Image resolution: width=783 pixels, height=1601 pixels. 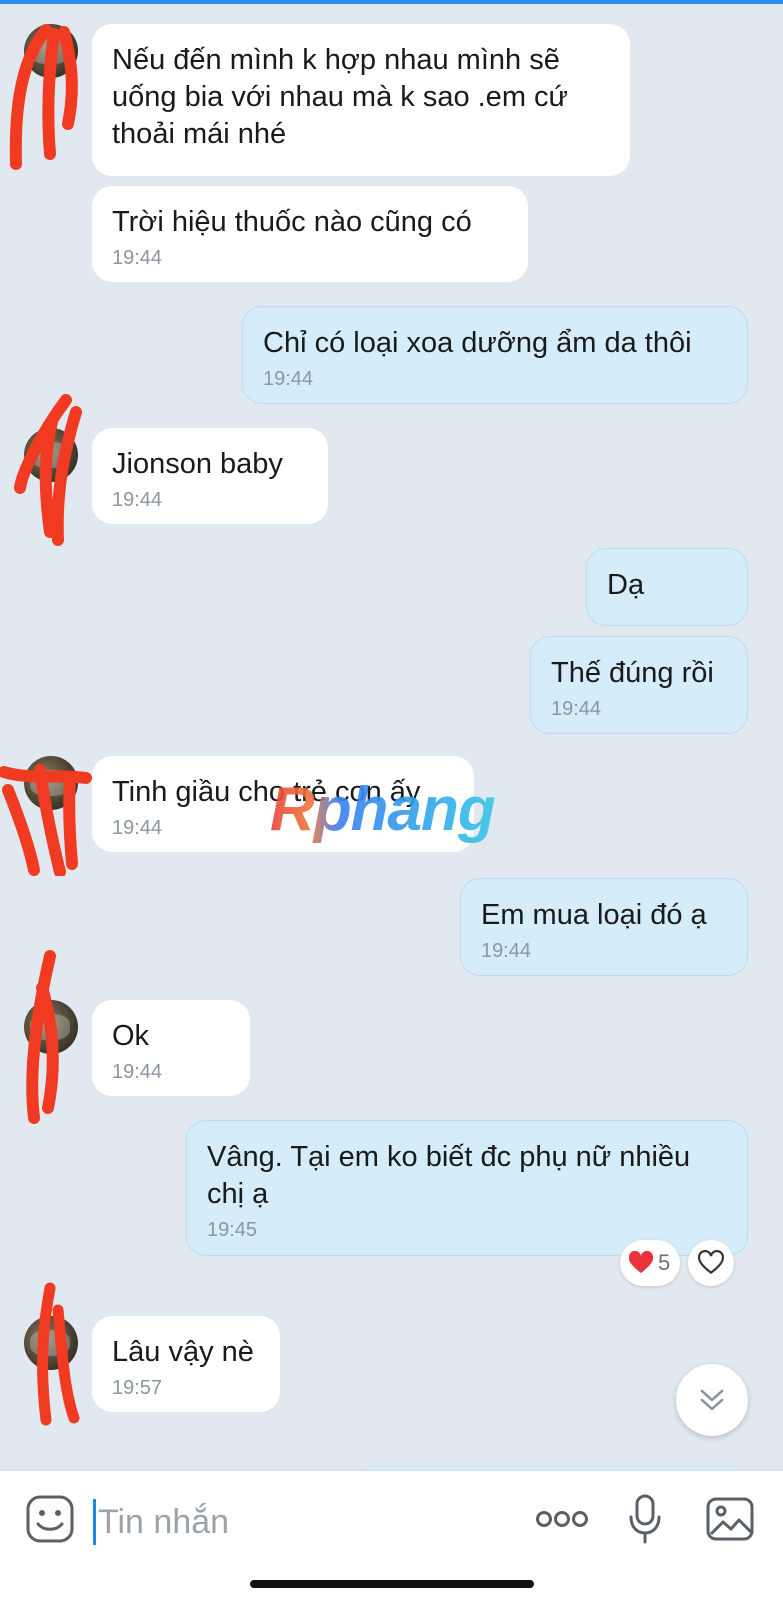 What do you see at coordinates (197, 464) in the screenshot?
I see `message-text: Jionson baby` at bounding box center [197, 464].